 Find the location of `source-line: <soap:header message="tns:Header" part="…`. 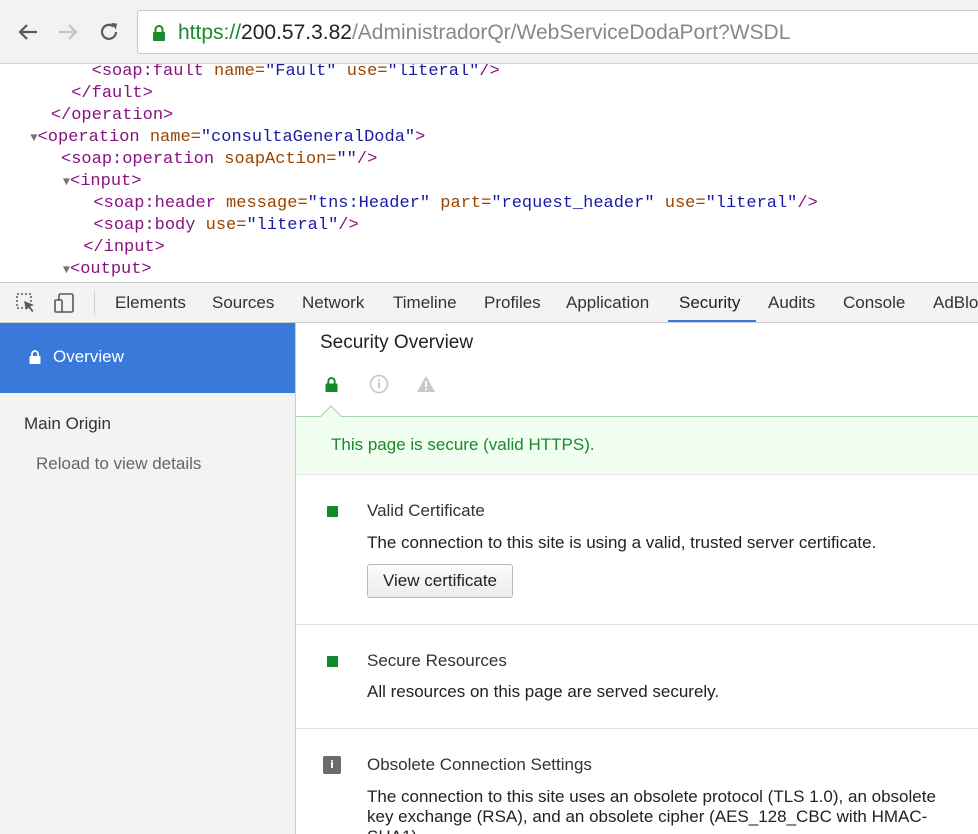

source-line: <soap:header message="tns:Header" part="… is located at coordinates (455, 203).